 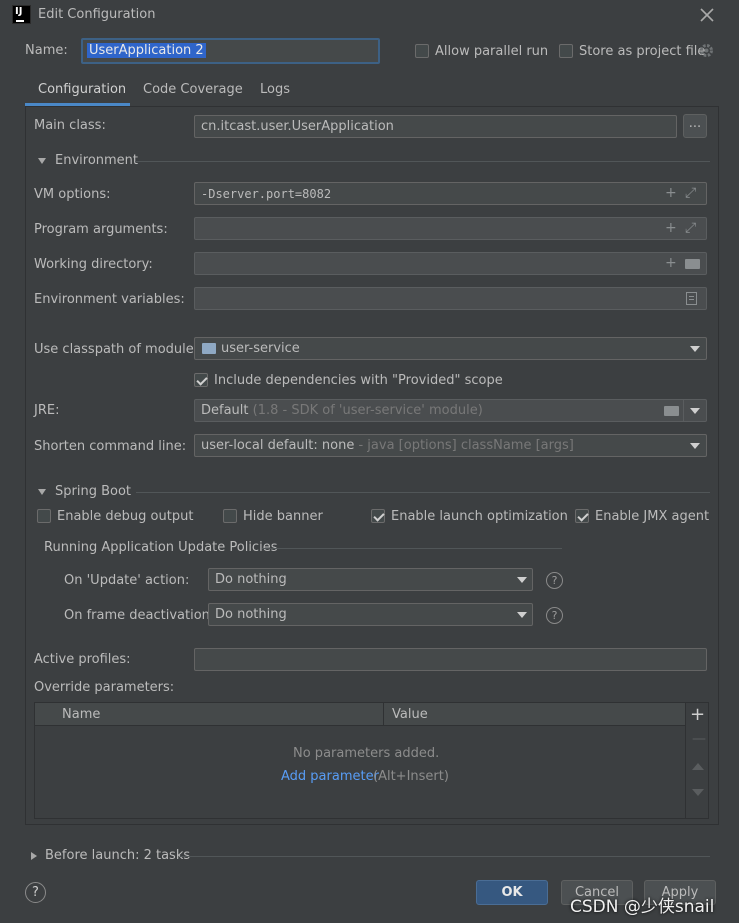 I want to click on environment-section-title: Environment, so click(x=96, y=160).